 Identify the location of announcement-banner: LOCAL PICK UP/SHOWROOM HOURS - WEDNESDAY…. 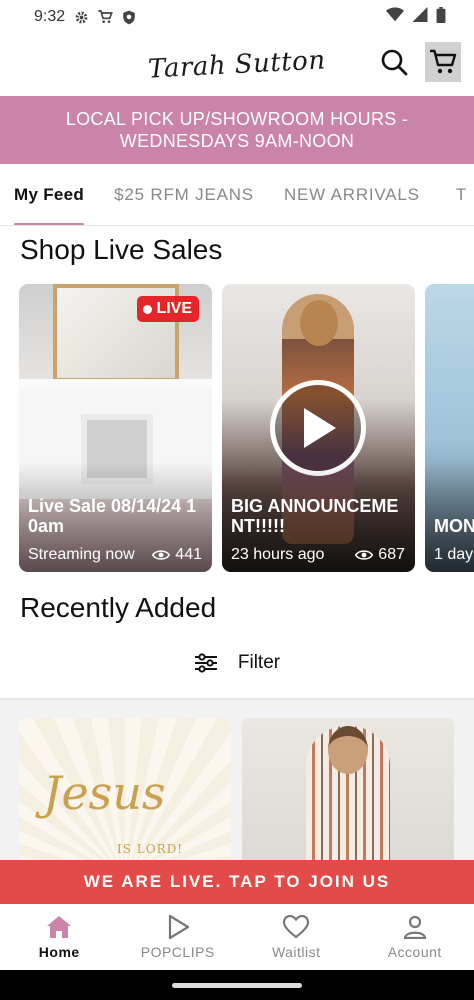
(237, 130).